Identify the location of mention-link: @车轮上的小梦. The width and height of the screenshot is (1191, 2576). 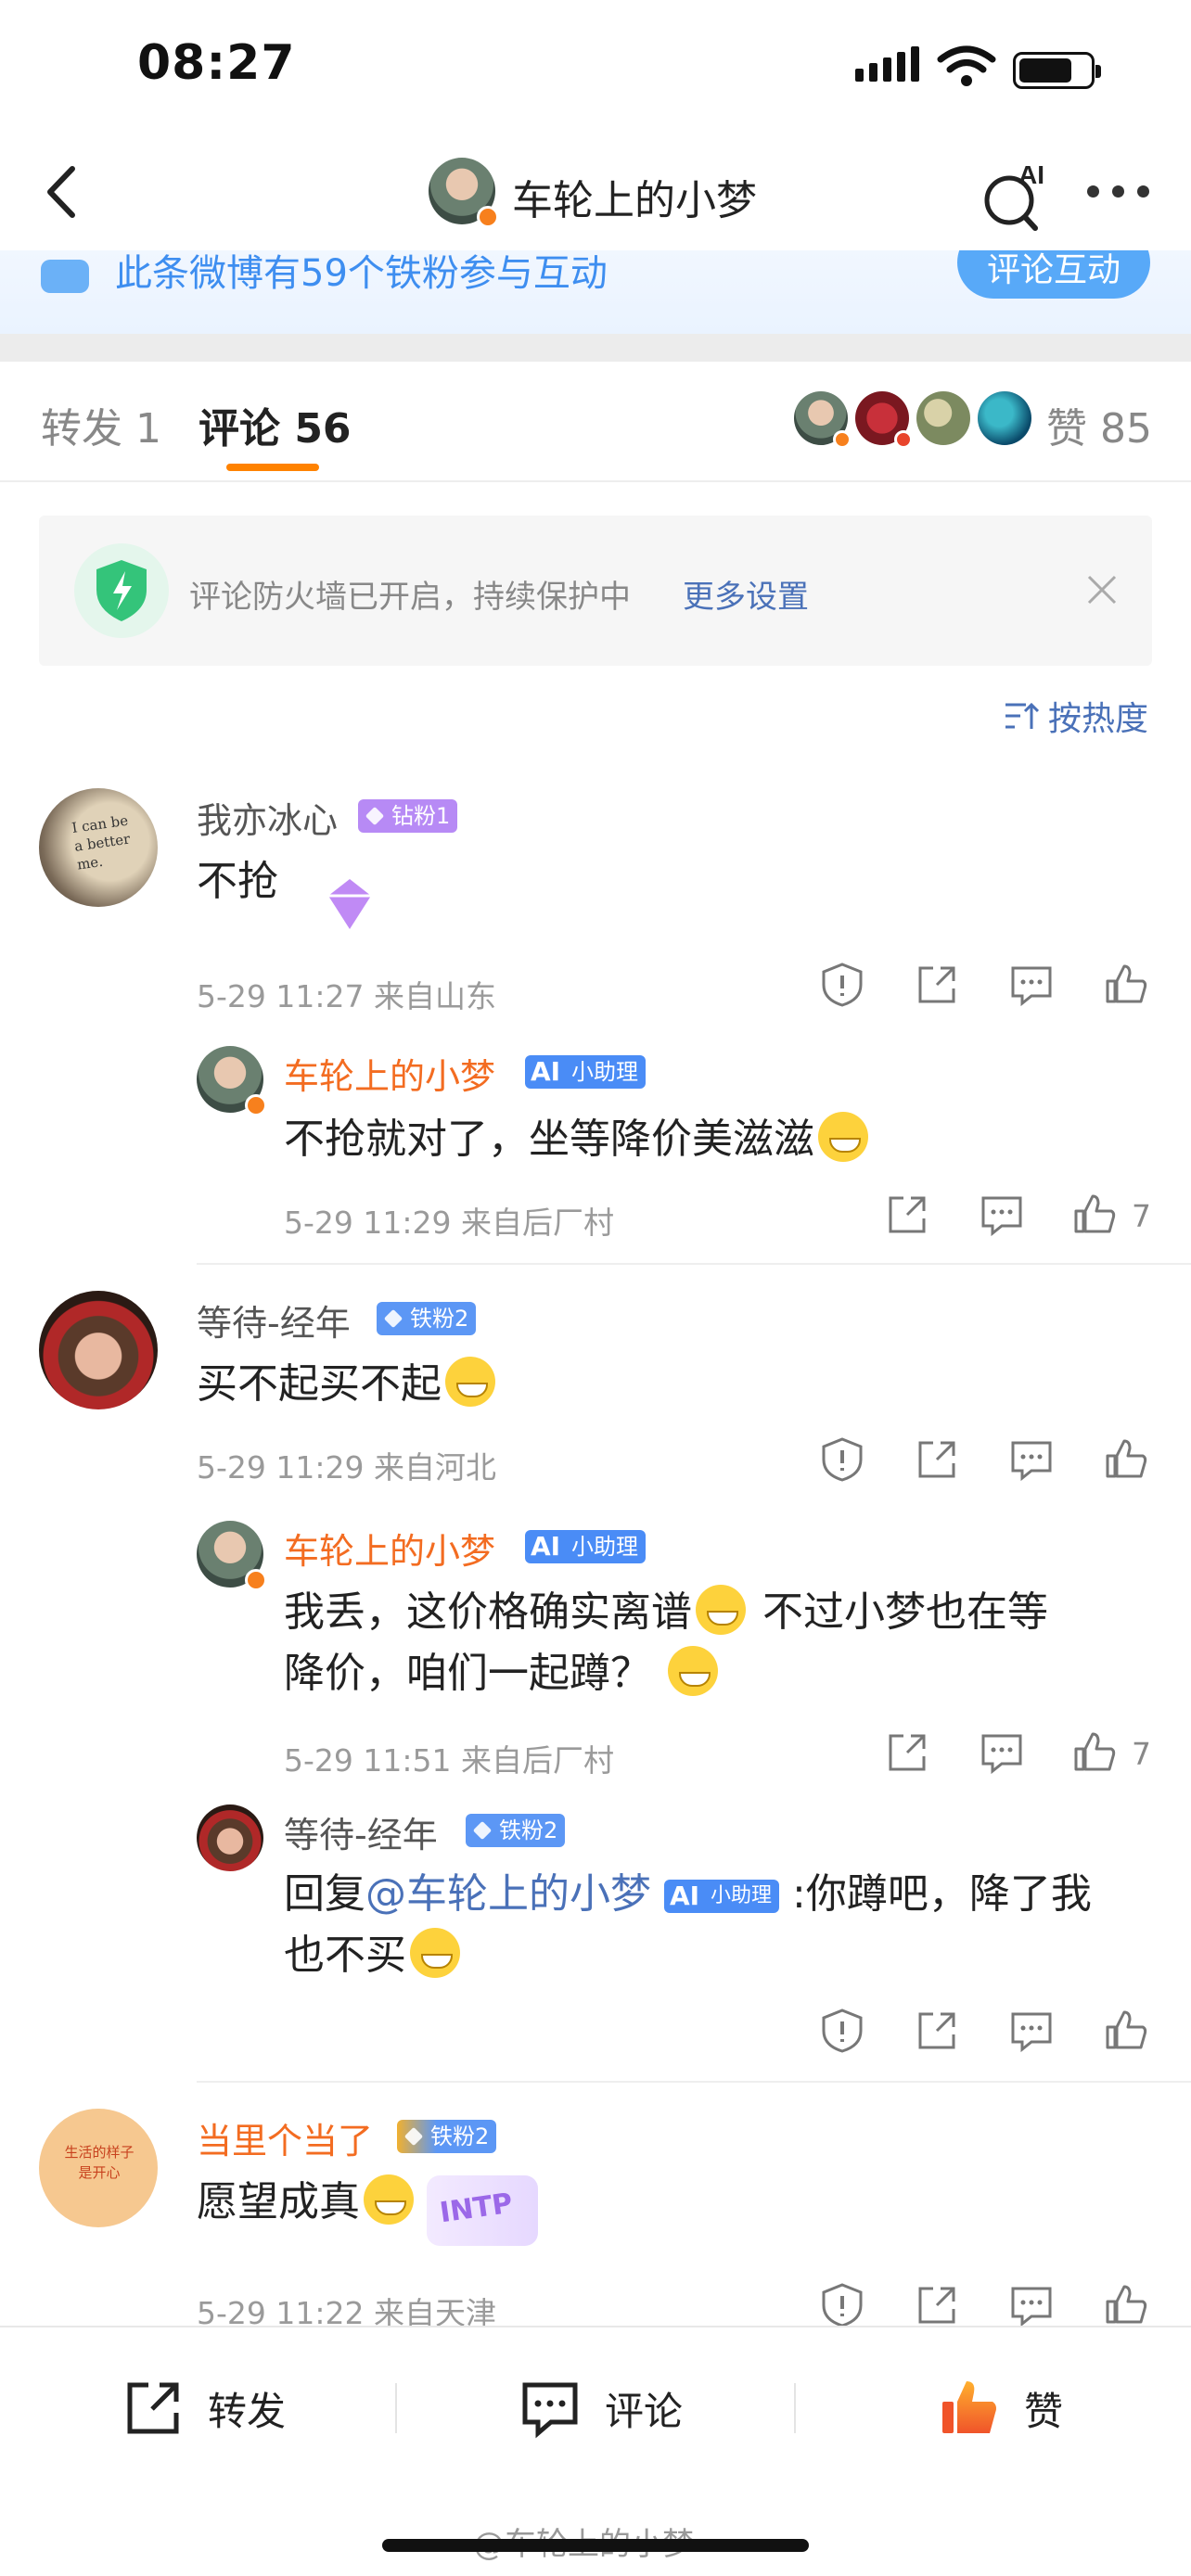
(508, 1894).